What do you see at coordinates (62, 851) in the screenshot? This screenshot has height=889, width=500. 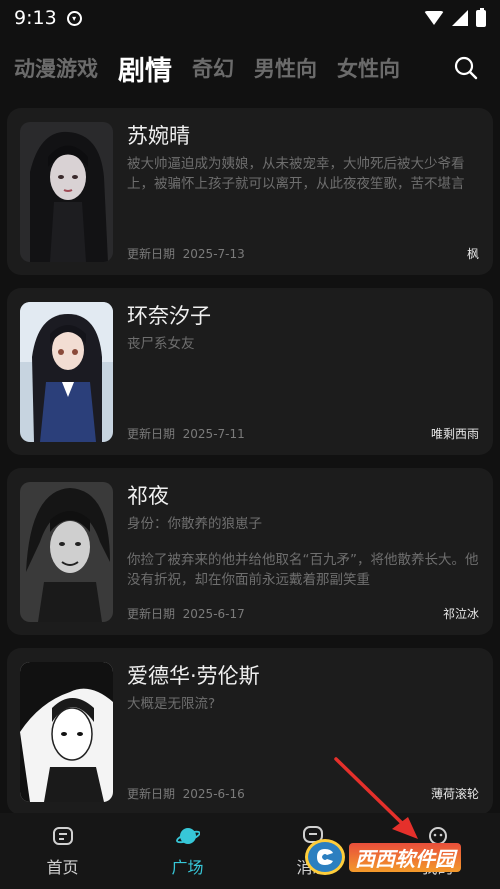 I see `nav-home: 首页` at bounding box center [62, 851].